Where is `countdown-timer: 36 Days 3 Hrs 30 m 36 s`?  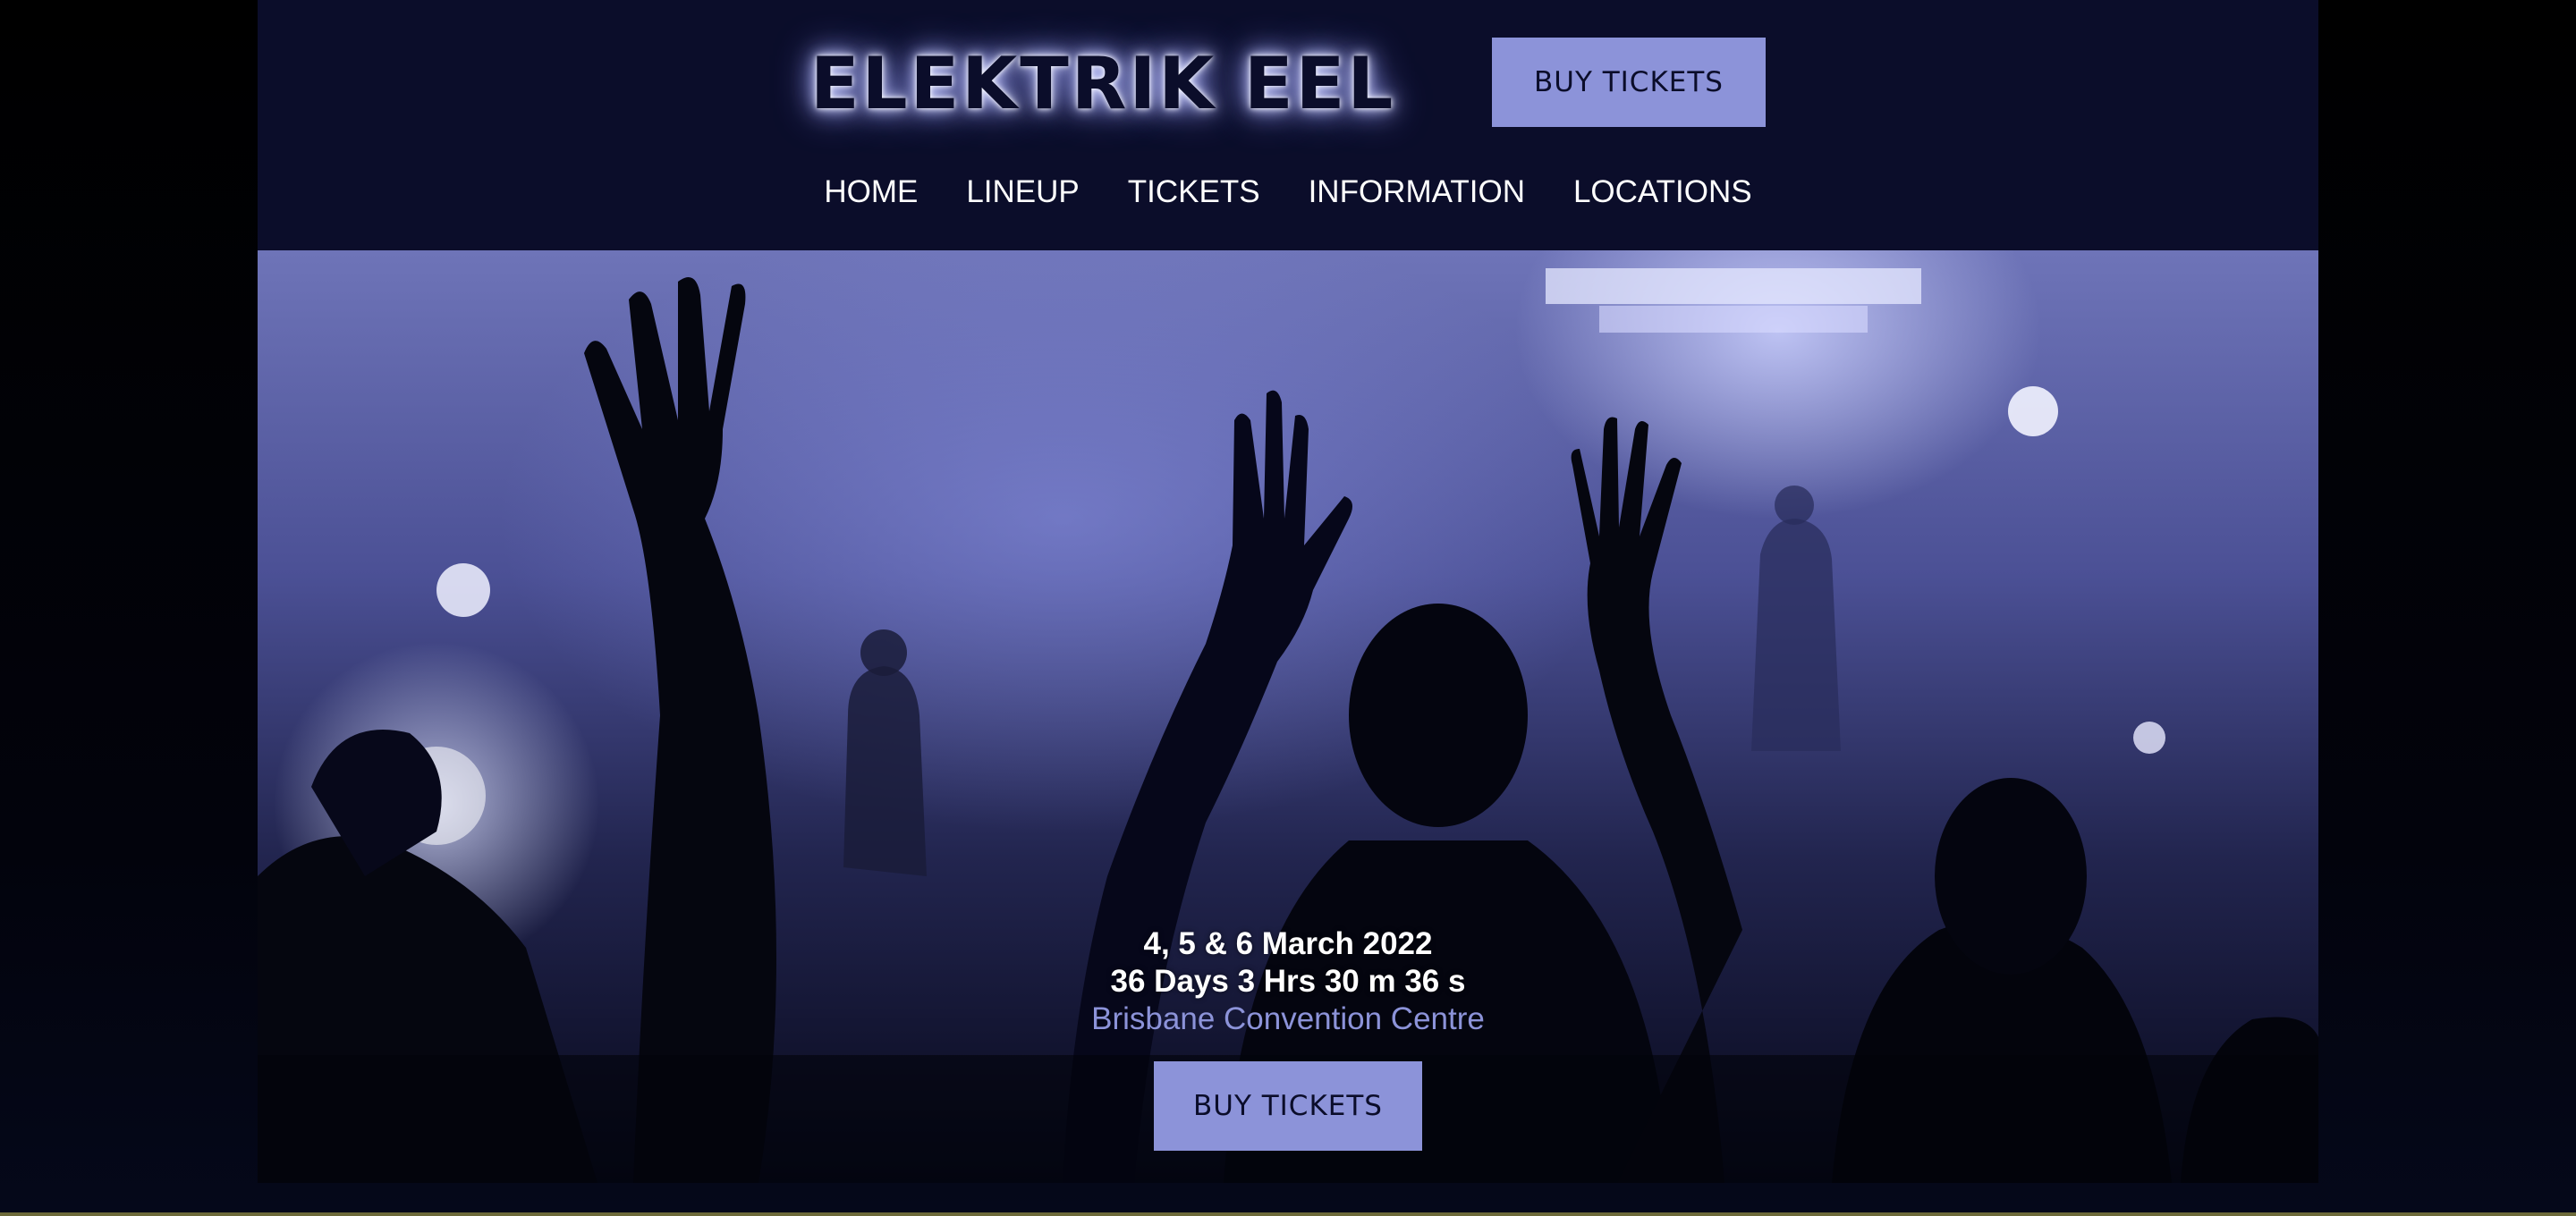
countdown-timer: 36 Days 3 Hrs 30 m 36 s is located at coordinates (1288, 982).